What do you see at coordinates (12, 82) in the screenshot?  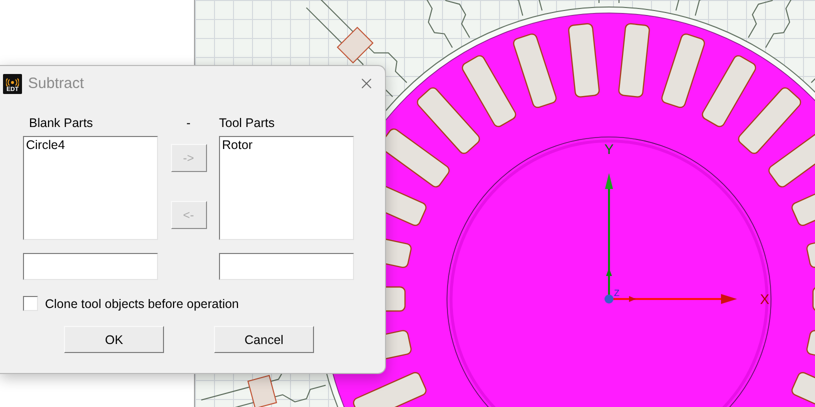 I see `signal-rings-icon` at bounding box center [12, 82].